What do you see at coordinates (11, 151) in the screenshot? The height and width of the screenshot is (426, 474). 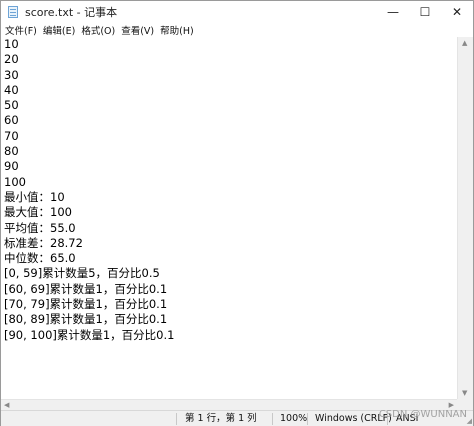 I see `text-line: 80` at bounding box center [11, 151].